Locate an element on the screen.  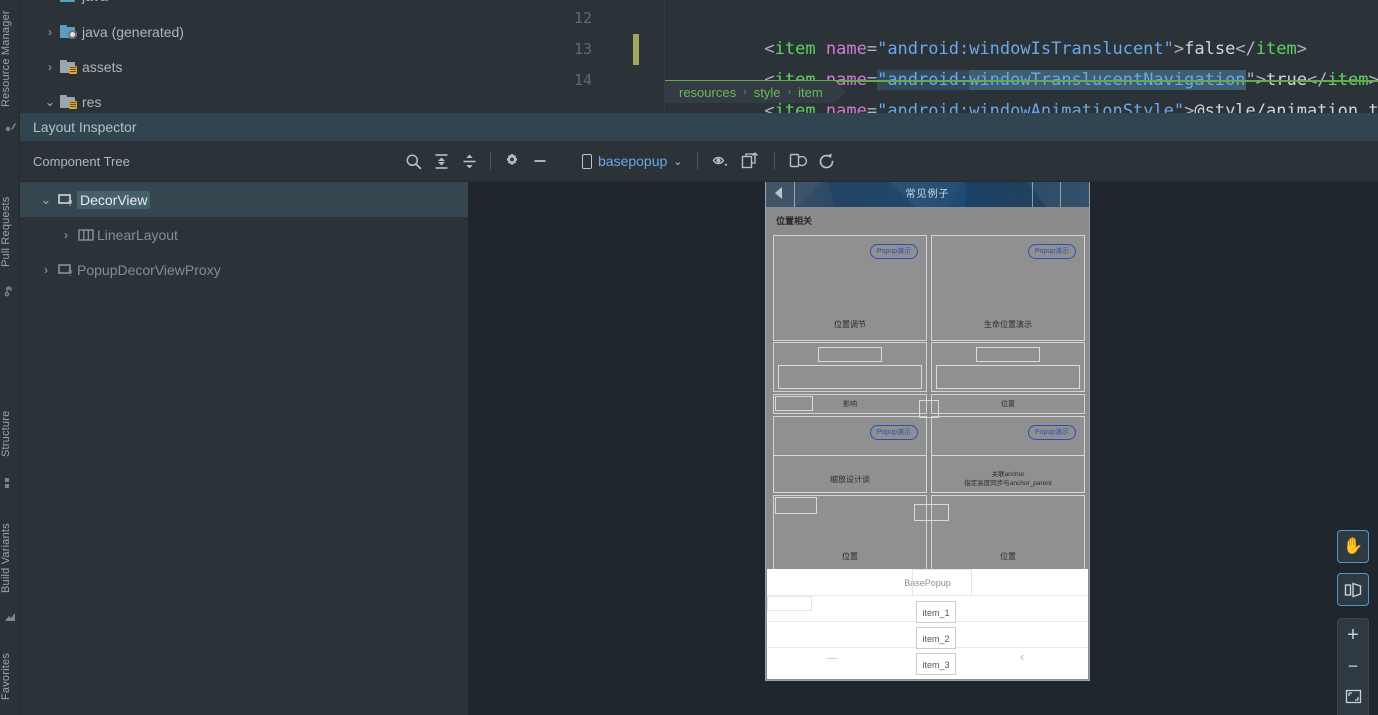
label-row-right: 位置 is located at coordinates (1008, 404).